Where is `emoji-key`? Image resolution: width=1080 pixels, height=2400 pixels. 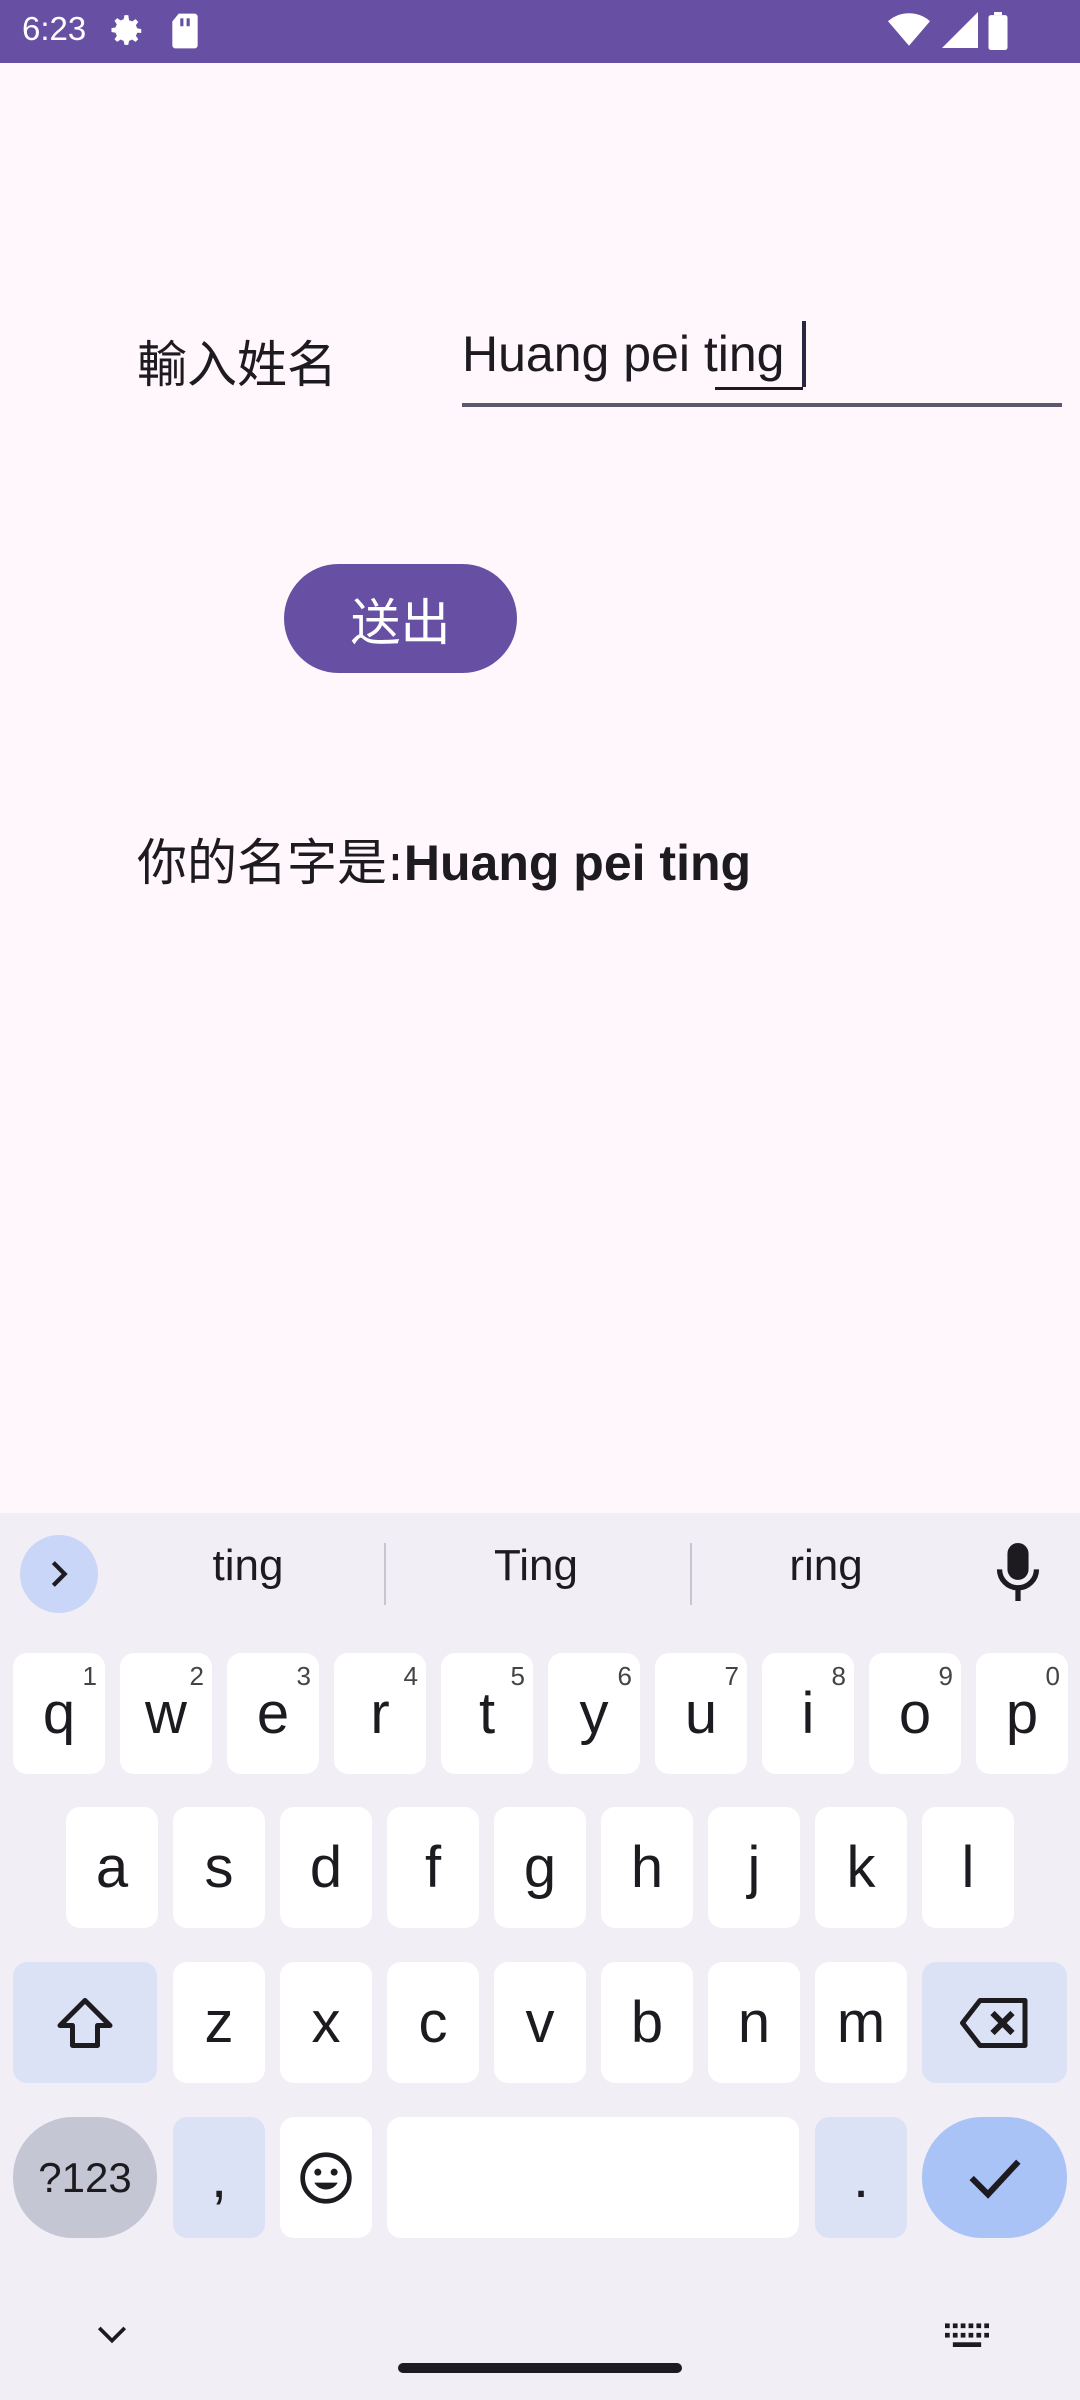
emoji-key is located at coordinates (326, 2177).